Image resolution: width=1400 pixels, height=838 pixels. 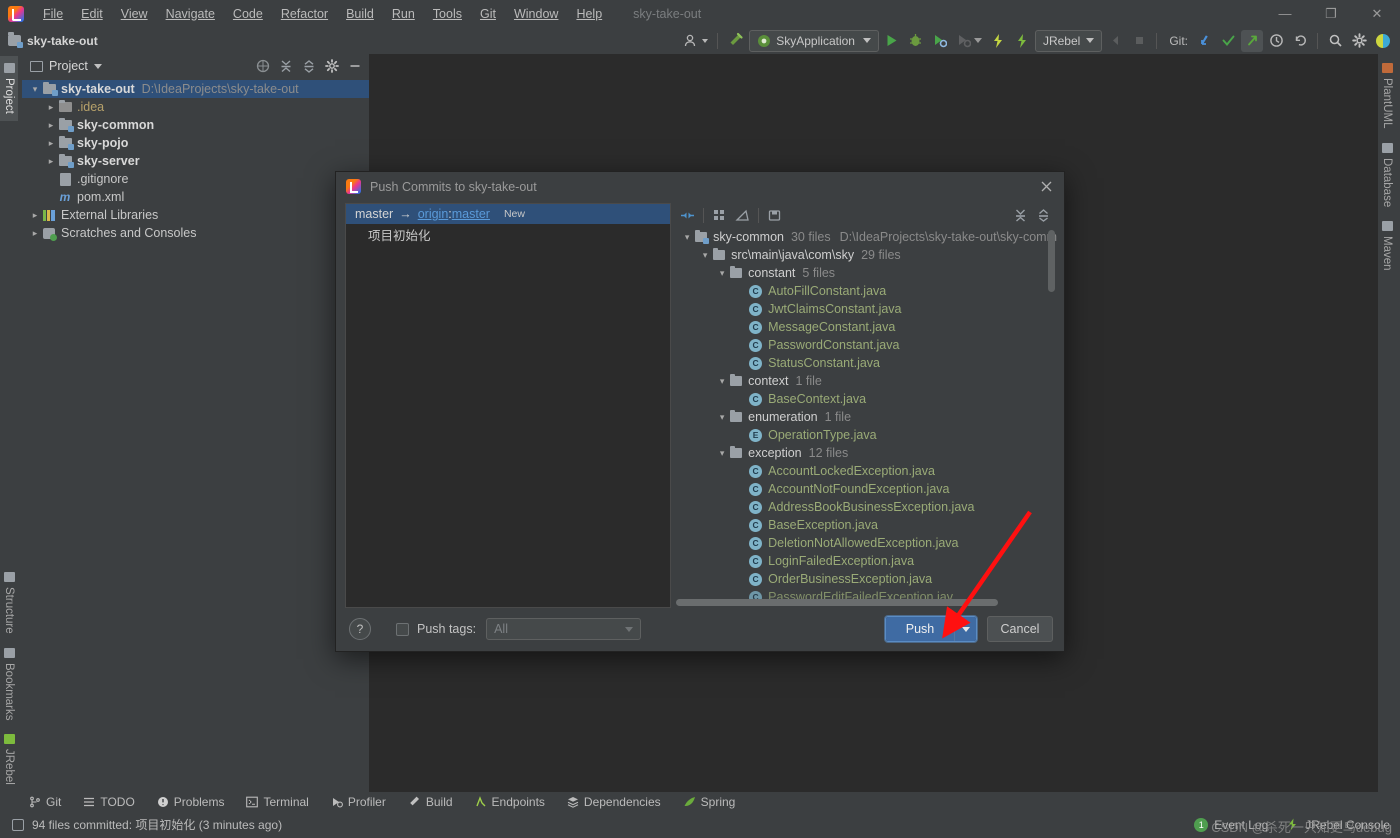 What do you see at coordinates (774, 215) in the screenshot?
I see `save-icon` at bounding box center [774, 215].